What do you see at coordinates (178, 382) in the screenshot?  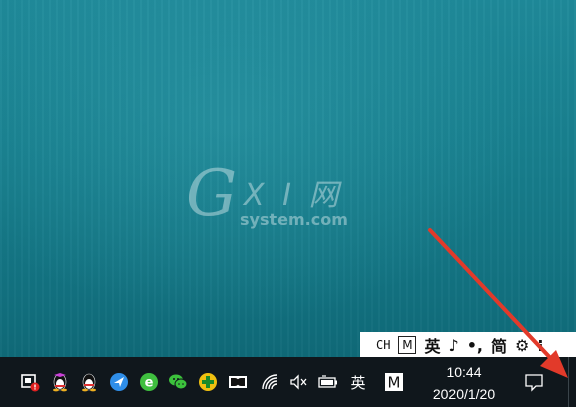 I see `wechat-icon` at bounding box center [178, 382].